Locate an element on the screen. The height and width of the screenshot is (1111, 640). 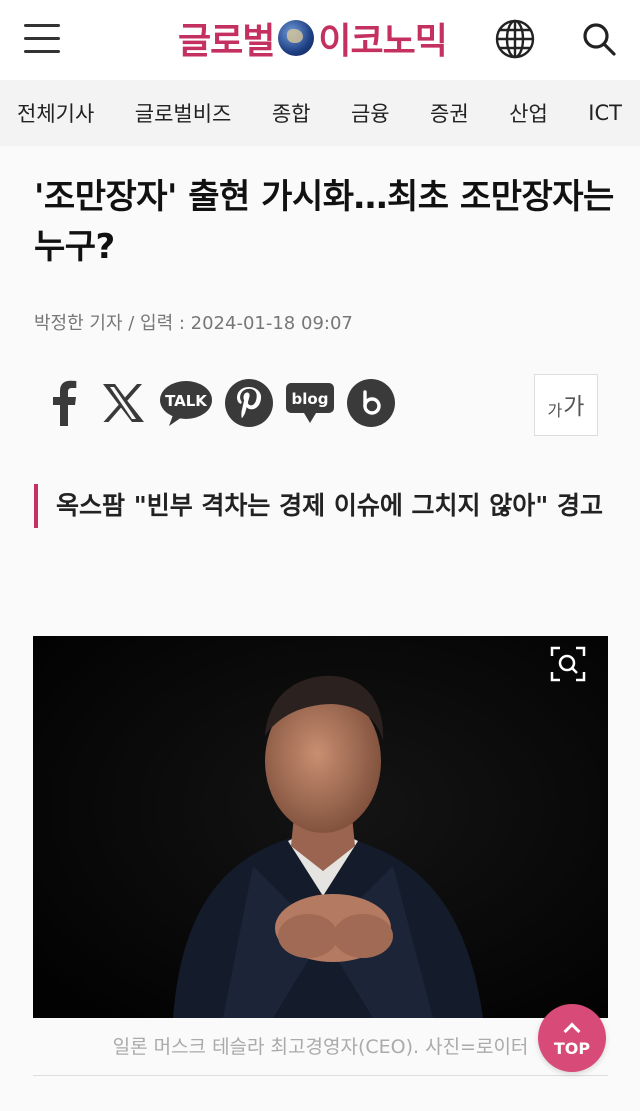
band-share-button is located at coordinates (371, 403).